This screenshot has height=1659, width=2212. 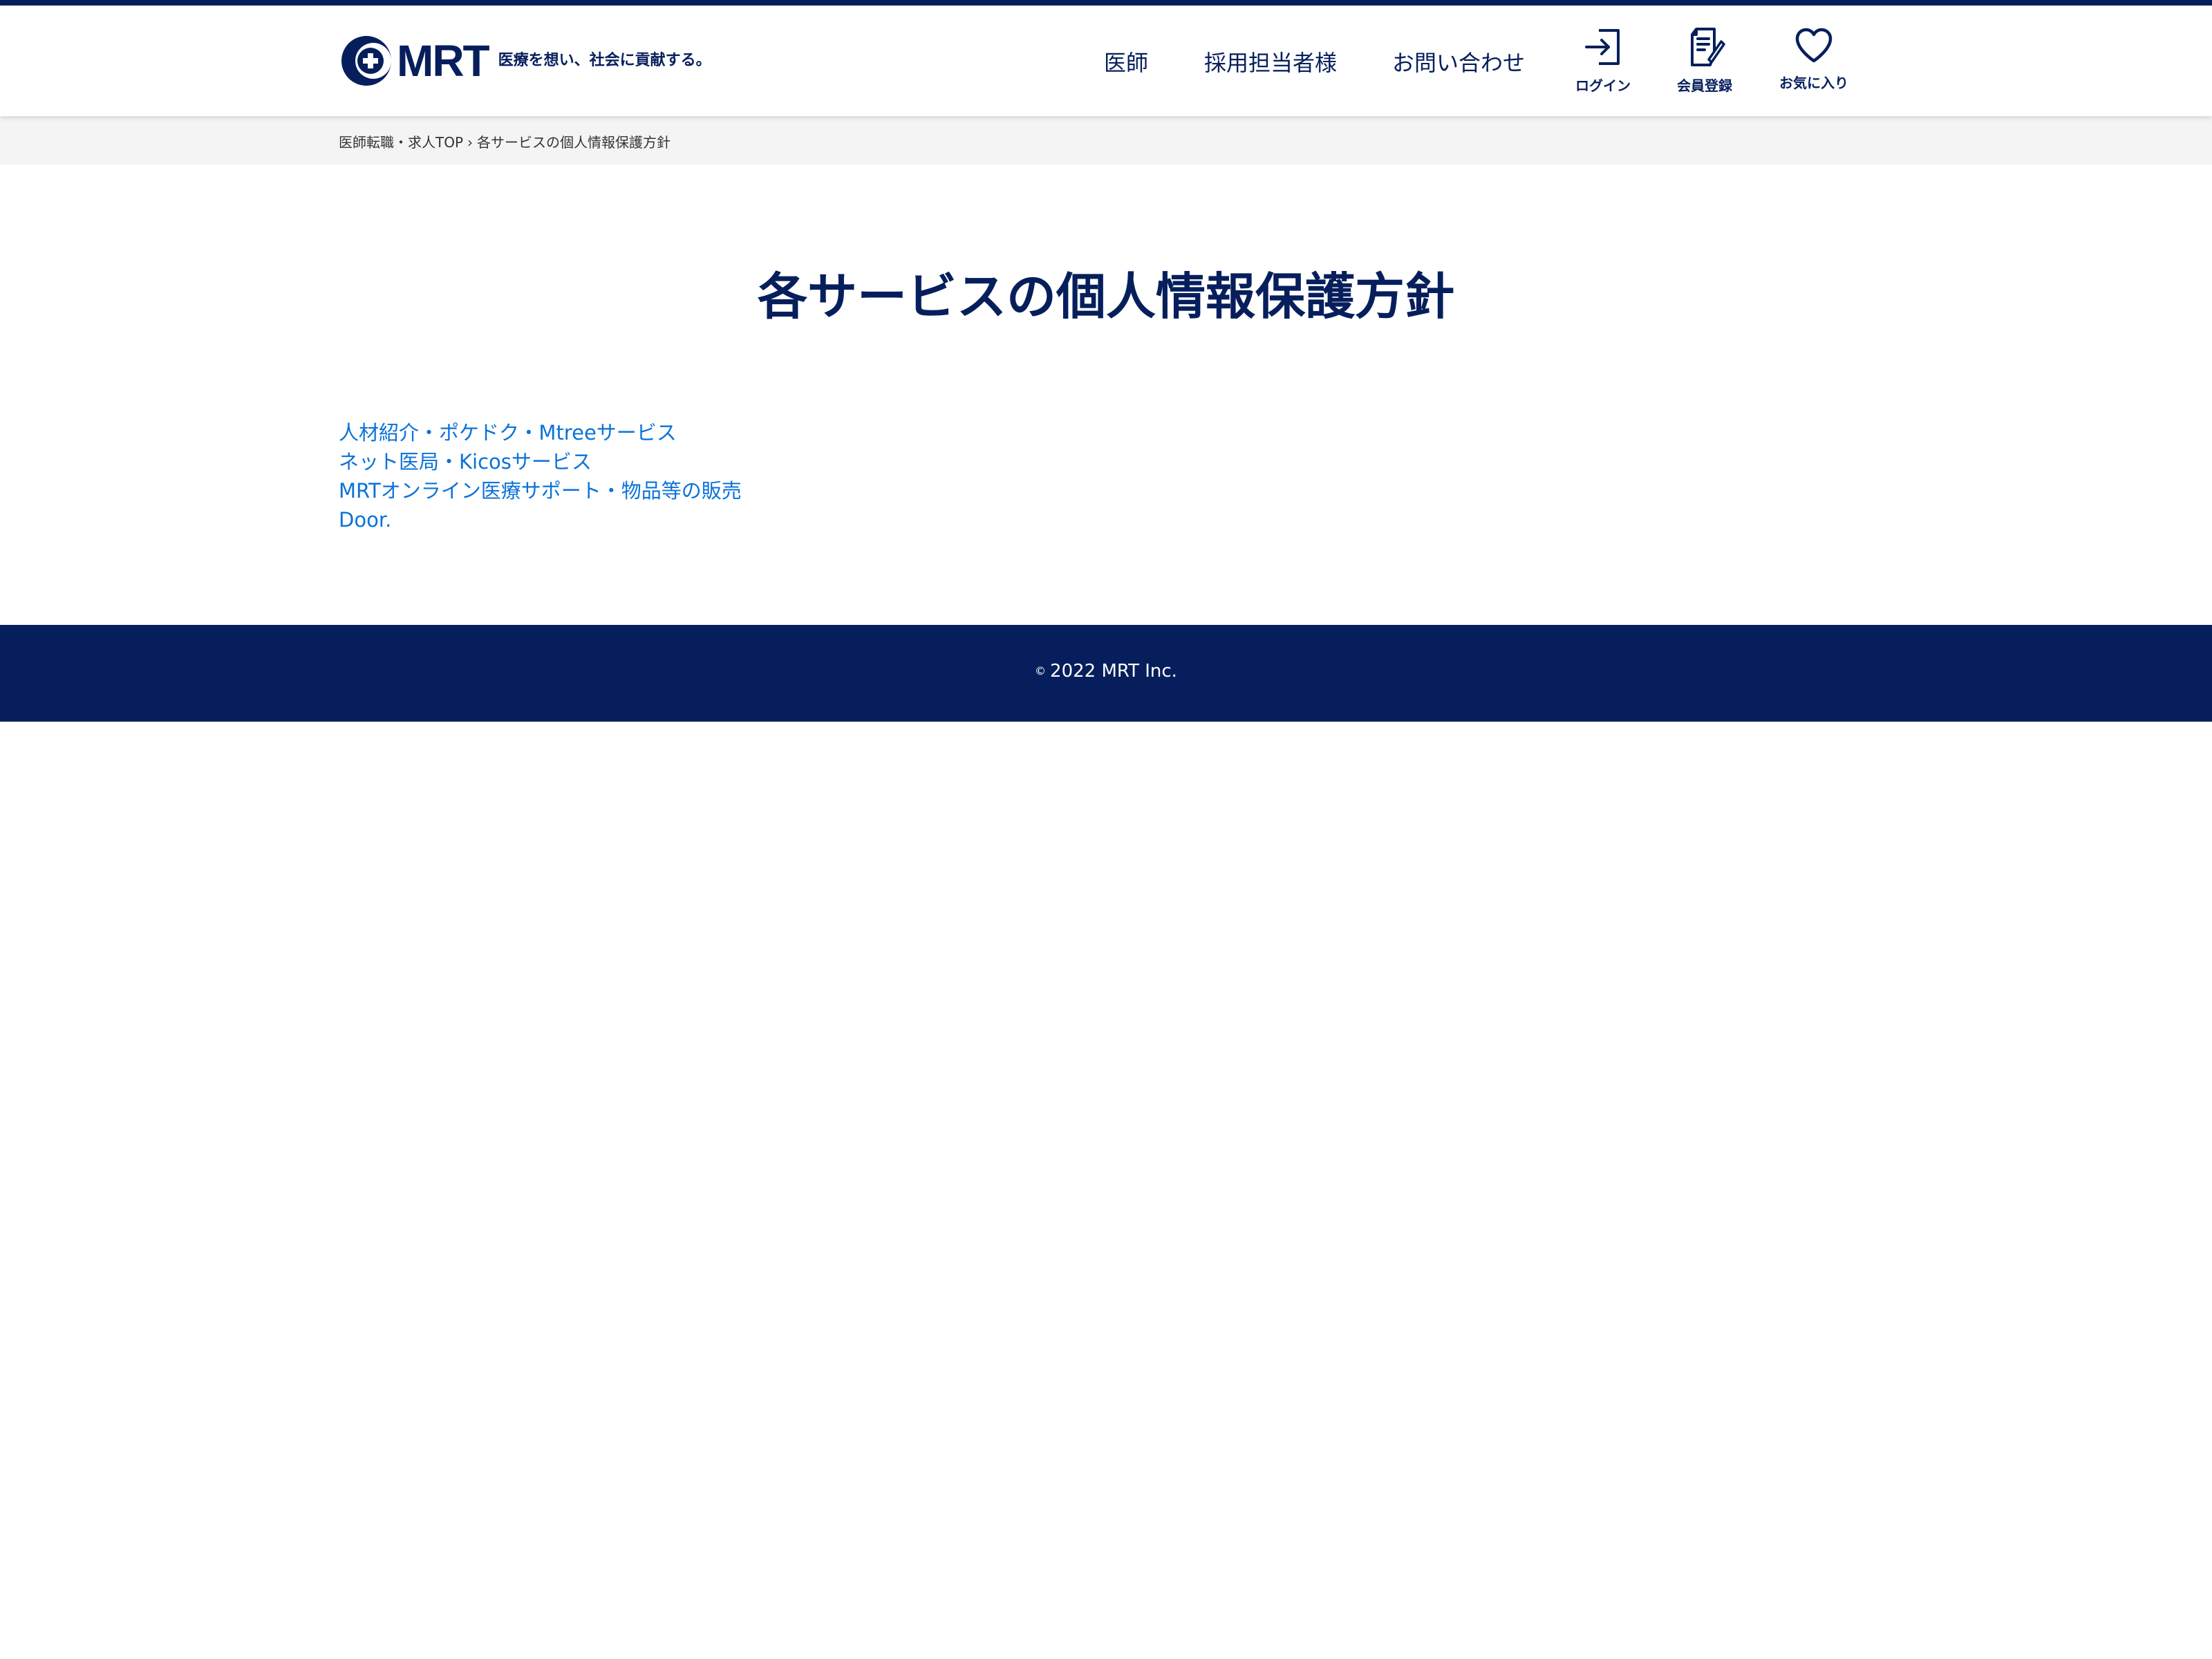 What do you see at coordinates (574, 142) in the screenshot?
I see `breadcrumb-current: 各サービスの個人情報保護方針` at bounding box center [574, 142].